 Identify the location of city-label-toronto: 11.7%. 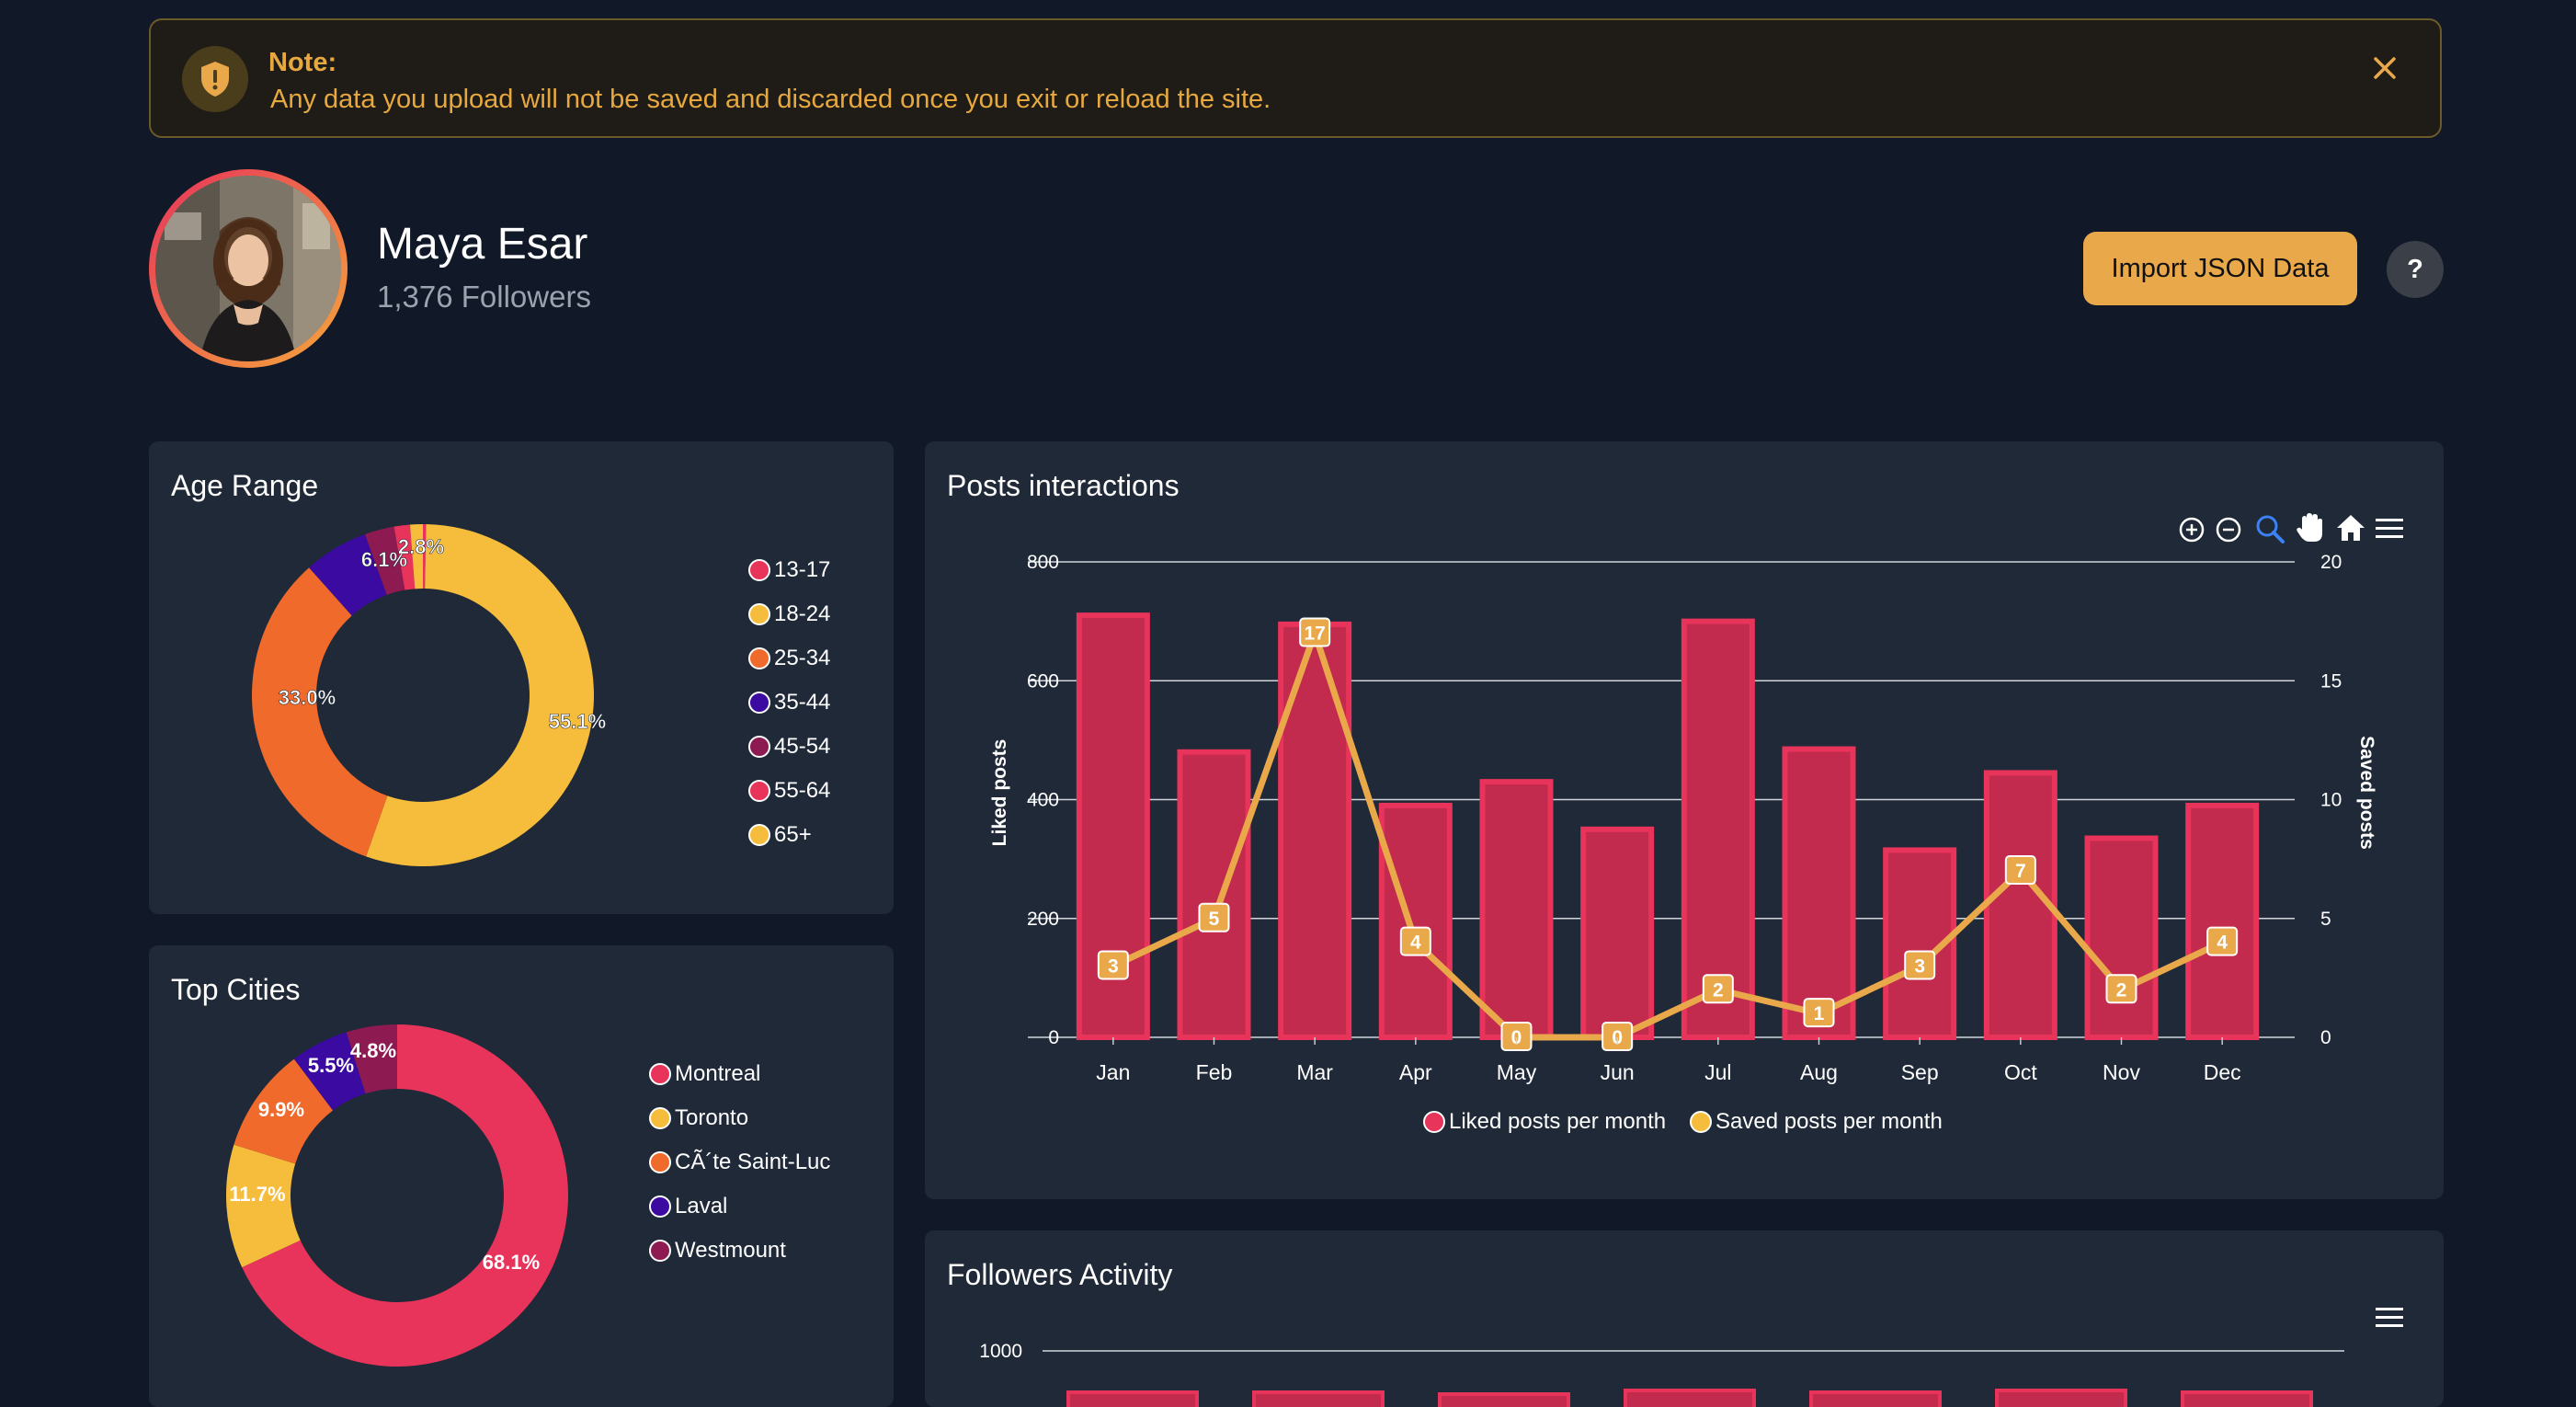
(257, 1194).